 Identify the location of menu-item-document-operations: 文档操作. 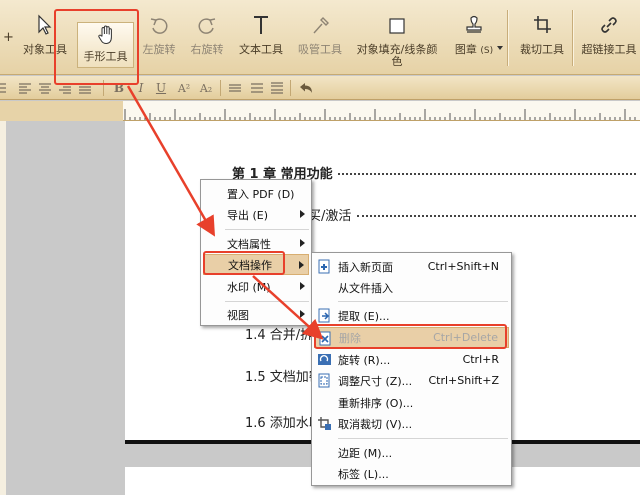
(256, 264).